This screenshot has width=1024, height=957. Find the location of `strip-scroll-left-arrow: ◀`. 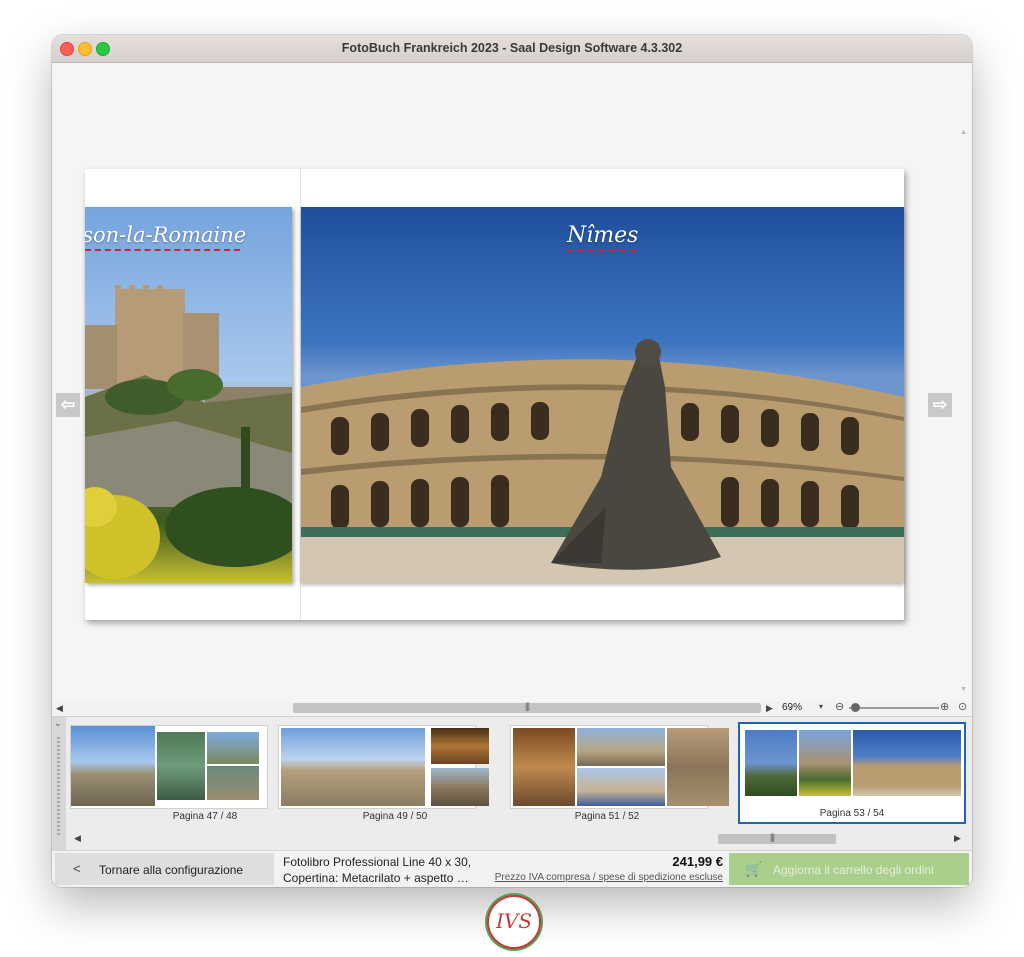

strip-scroll-left-arrow: ◀ is located at coordinates (77, 838).